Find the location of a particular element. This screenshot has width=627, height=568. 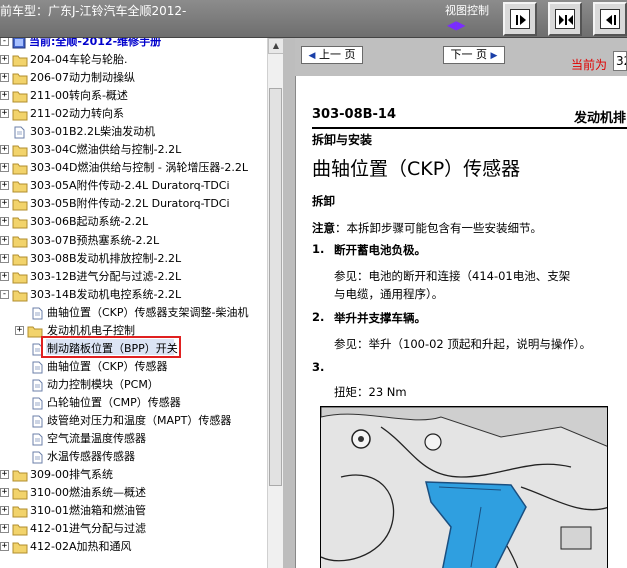

split-view-button is located at coordinates (565, 19).